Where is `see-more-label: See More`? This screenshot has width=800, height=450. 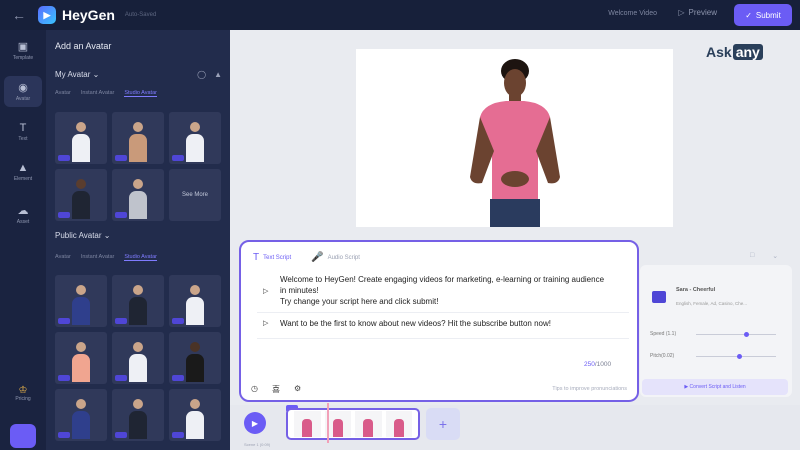 see-more-label: See More is located at coordinates (194, 195).